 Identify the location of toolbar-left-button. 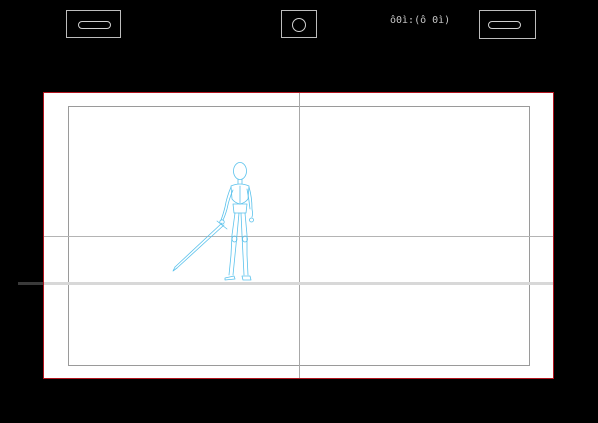
(93, 24).